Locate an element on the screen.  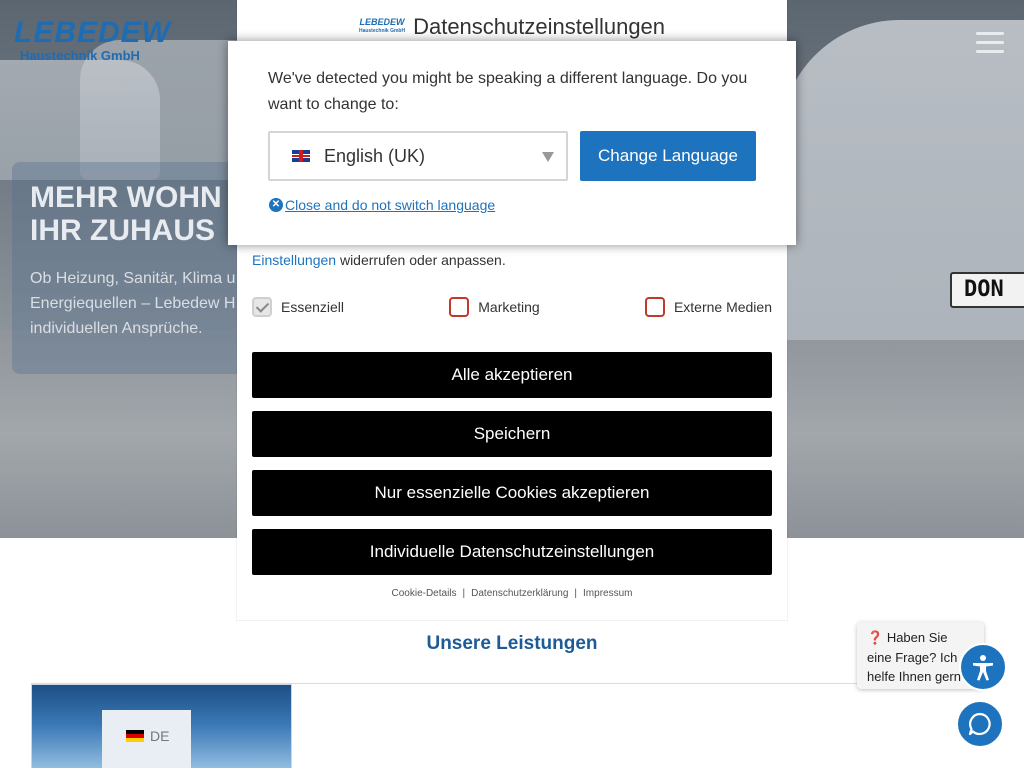
language-select: English (UK) is located at coordinates (418, 156).